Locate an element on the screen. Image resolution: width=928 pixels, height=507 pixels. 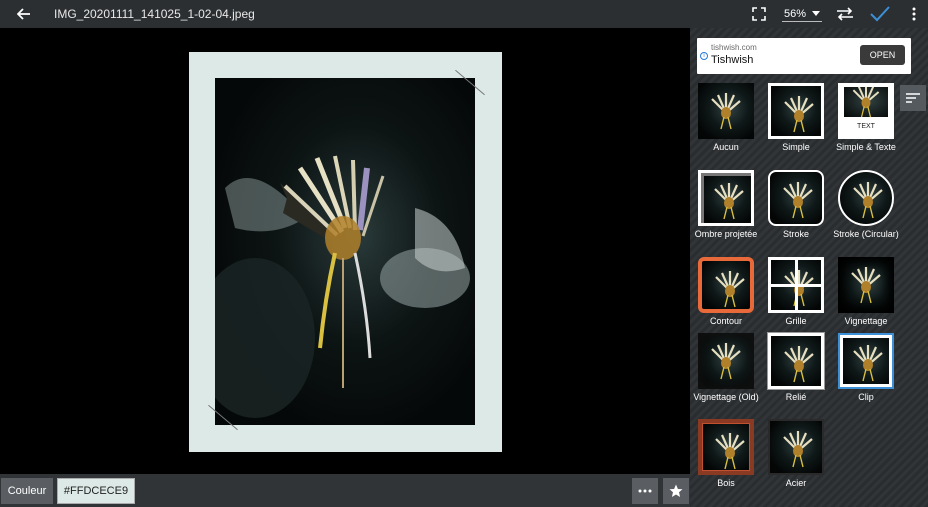
dropdown-arrow-icon is located at coordinates (816, 13).